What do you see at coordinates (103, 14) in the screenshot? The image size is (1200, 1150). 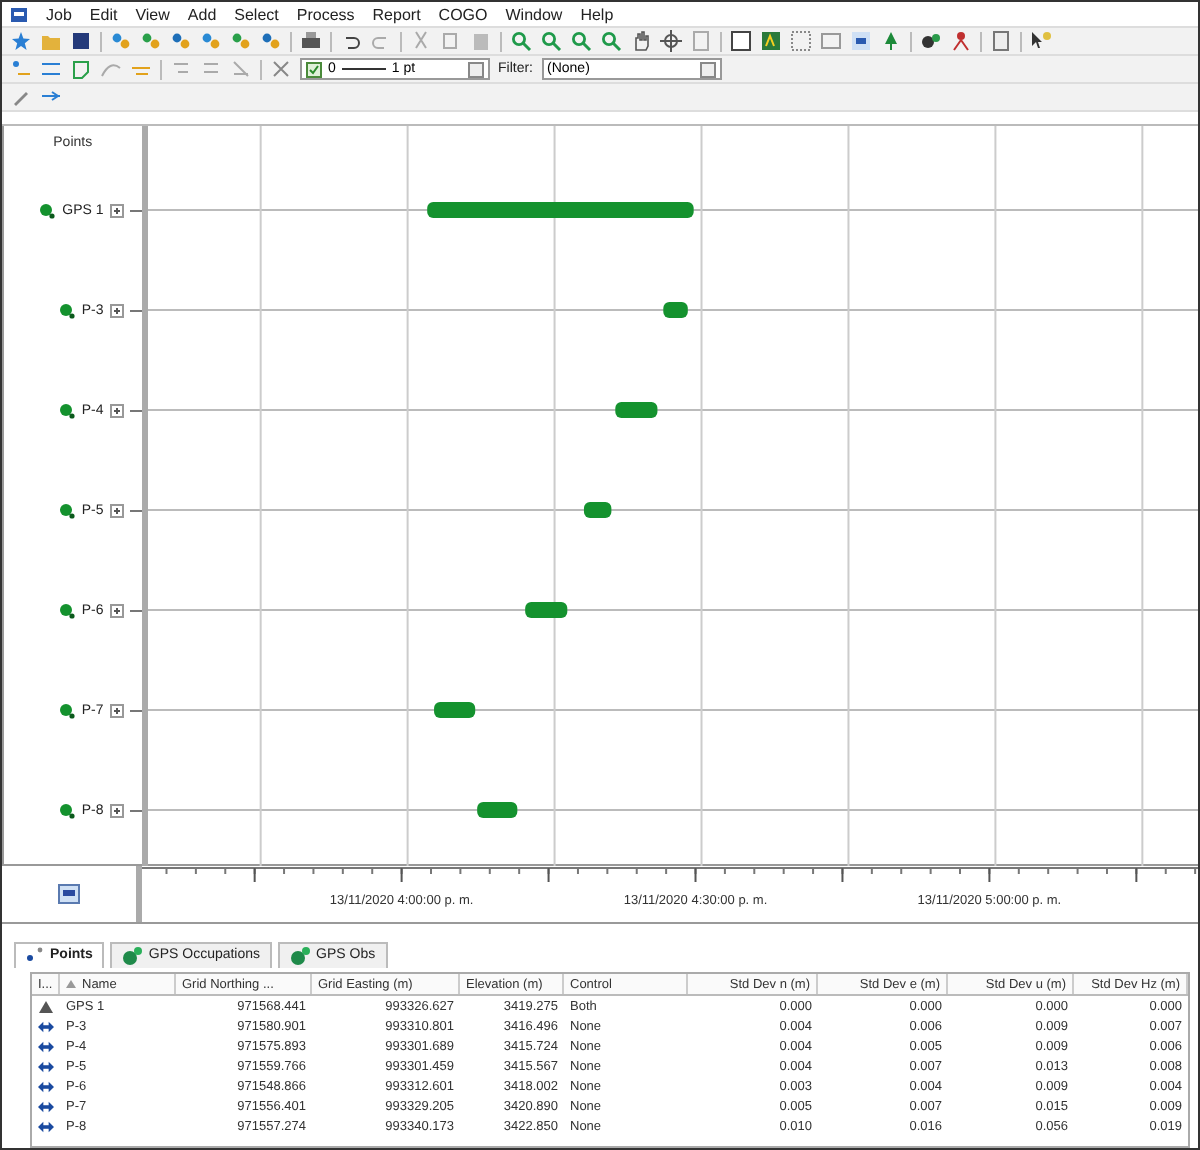 I see `menu-item: Edit` at bounding box center [103, 14].